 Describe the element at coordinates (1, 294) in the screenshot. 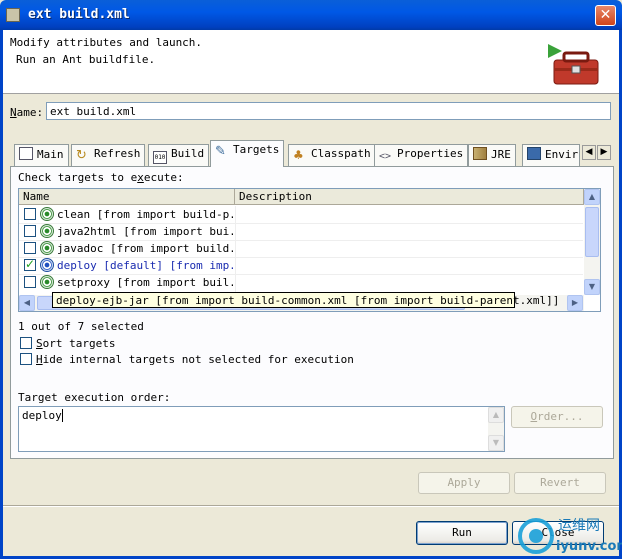

I see `window-frame-left` at that location.